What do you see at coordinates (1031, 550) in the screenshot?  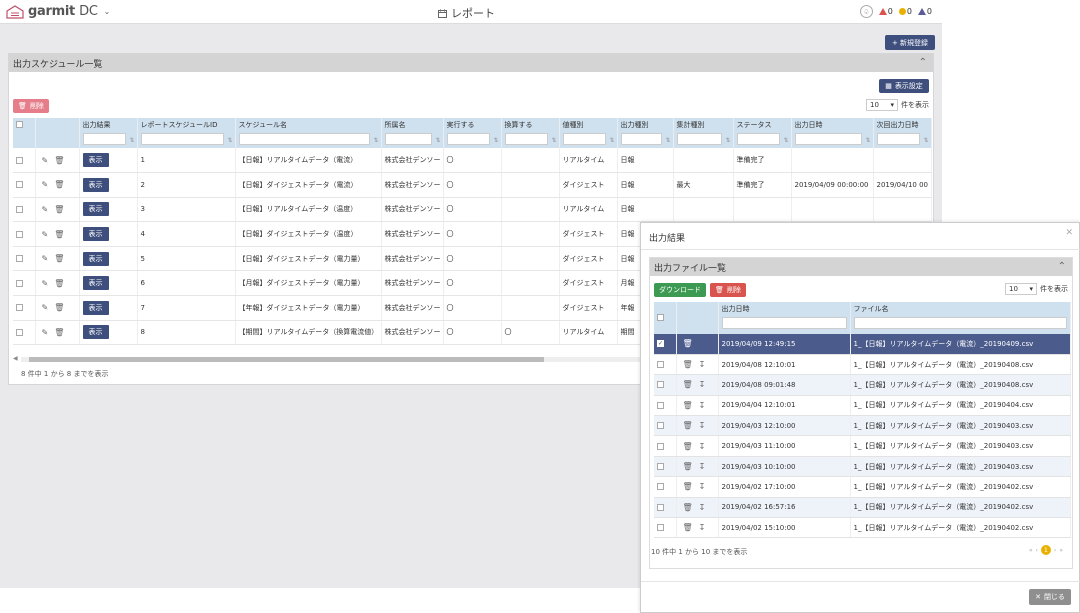 I see `first-page-icon: «` at bounding box center [1031, 550].